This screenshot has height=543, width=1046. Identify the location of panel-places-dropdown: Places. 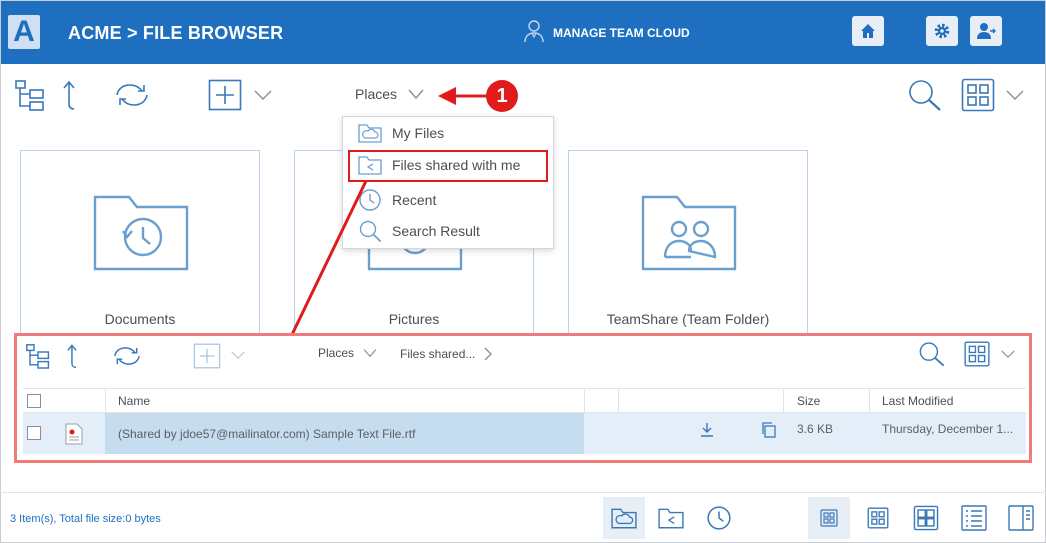
(348, 353).